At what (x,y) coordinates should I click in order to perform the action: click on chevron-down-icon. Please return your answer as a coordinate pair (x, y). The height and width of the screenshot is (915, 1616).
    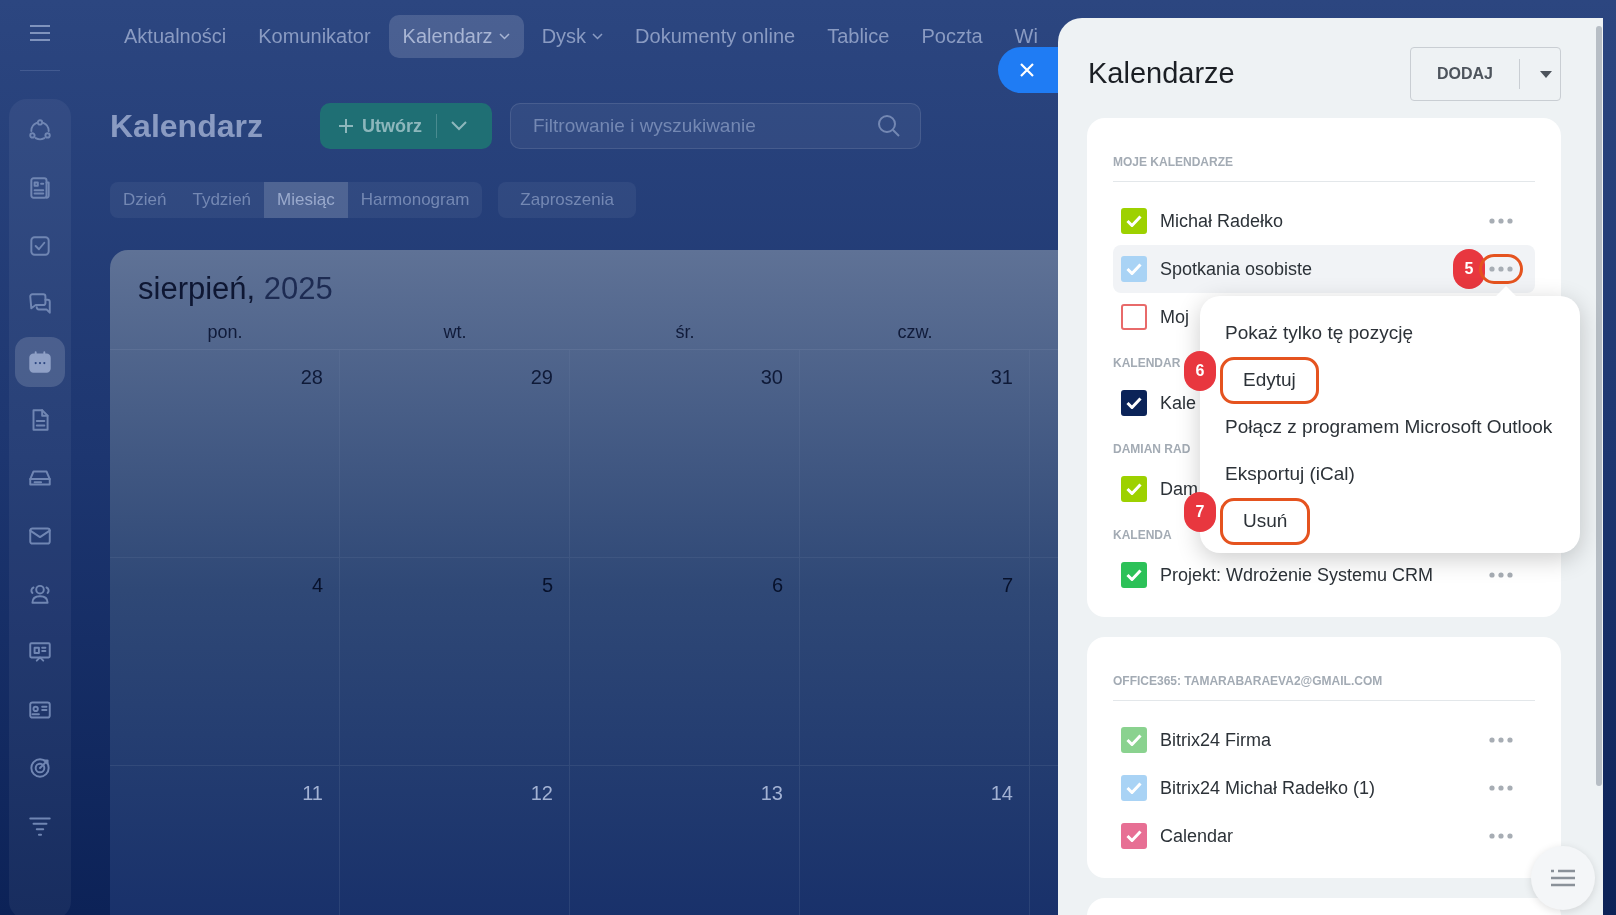
    Looking at the image, I should click on (459, 126).